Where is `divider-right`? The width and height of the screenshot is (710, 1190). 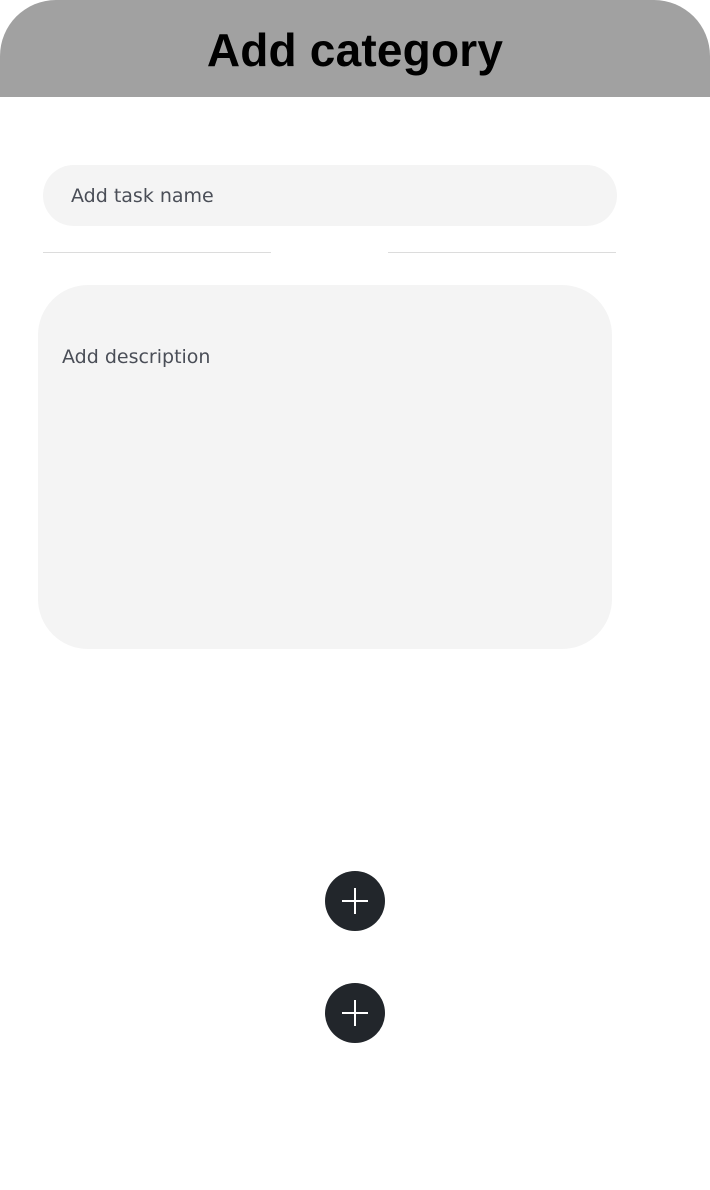
divider-right is located at coordinates (502, 252).